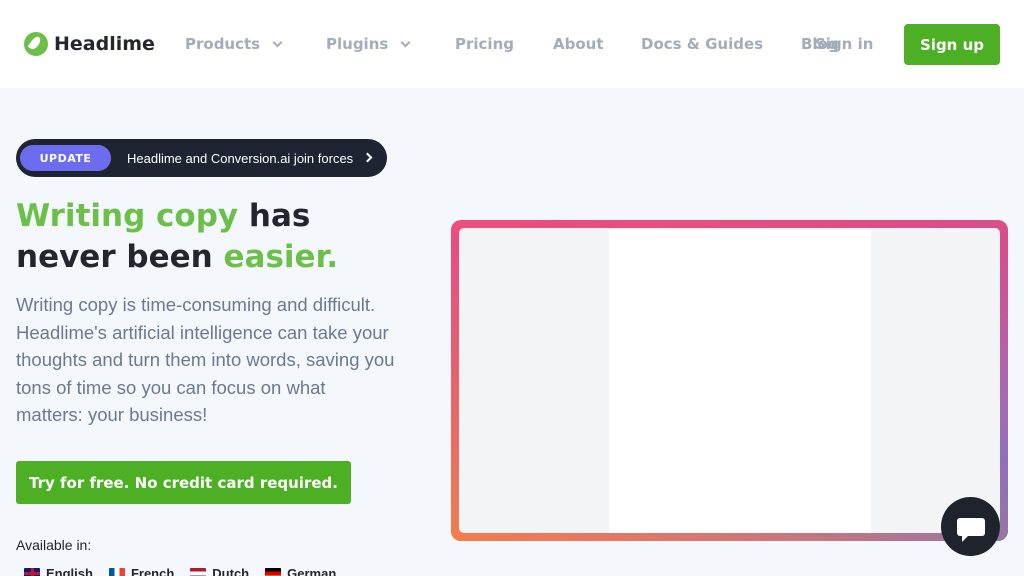 The height and width of the screenshot is (576, 1024). I want to click on logo-text: Headlime, so click(104, 44).